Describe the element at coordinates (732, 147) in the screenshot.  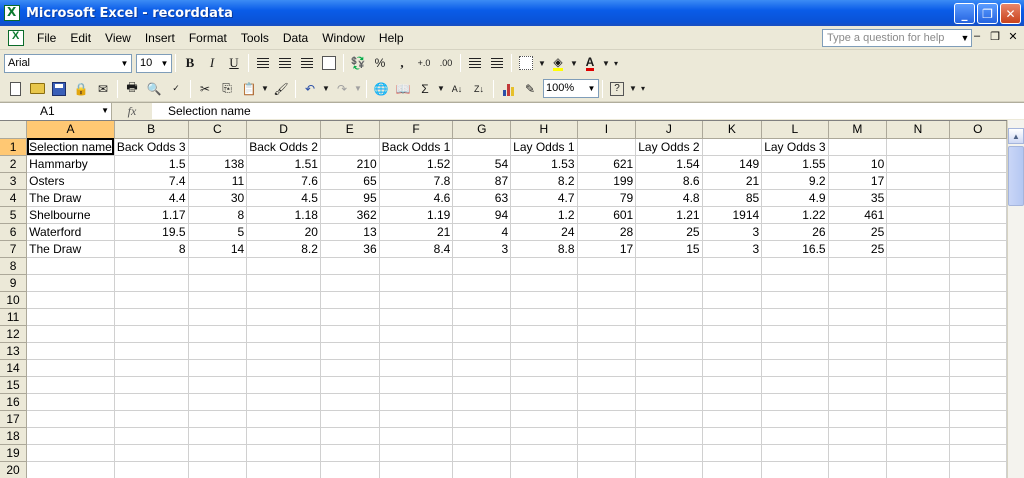
I see `cell-k1` at that location.